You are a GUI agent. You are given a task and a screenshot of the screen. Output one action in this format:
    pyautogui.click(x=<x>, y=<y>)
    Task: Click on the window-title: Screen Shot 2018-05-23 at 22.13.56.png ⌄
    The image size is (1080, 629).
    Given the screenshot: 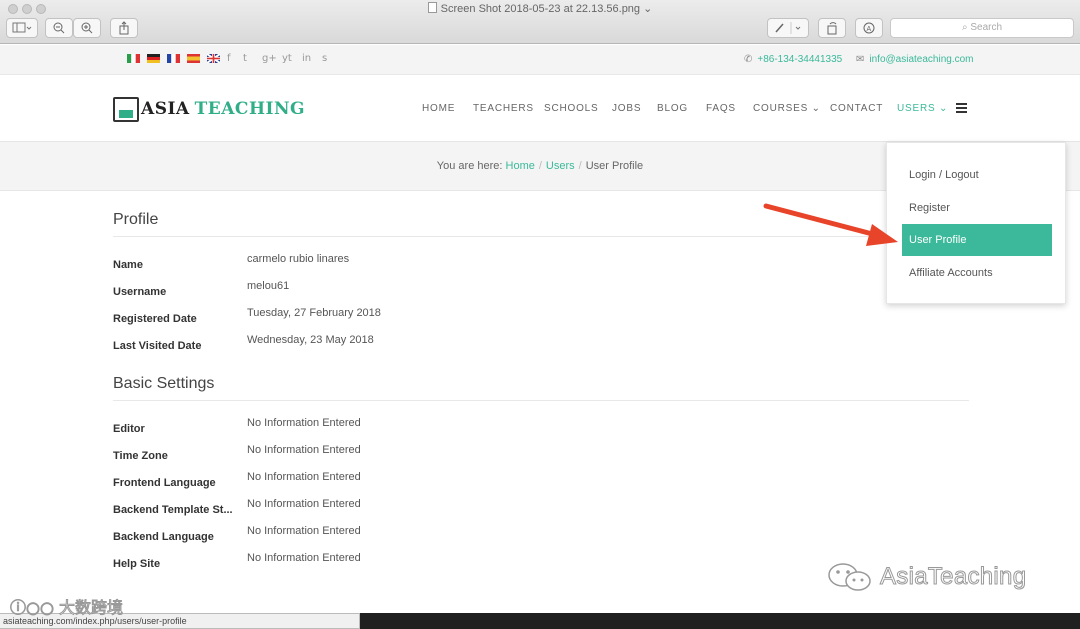 What is the action you would take?
    pyautogui.click(x=540, y=8)
    